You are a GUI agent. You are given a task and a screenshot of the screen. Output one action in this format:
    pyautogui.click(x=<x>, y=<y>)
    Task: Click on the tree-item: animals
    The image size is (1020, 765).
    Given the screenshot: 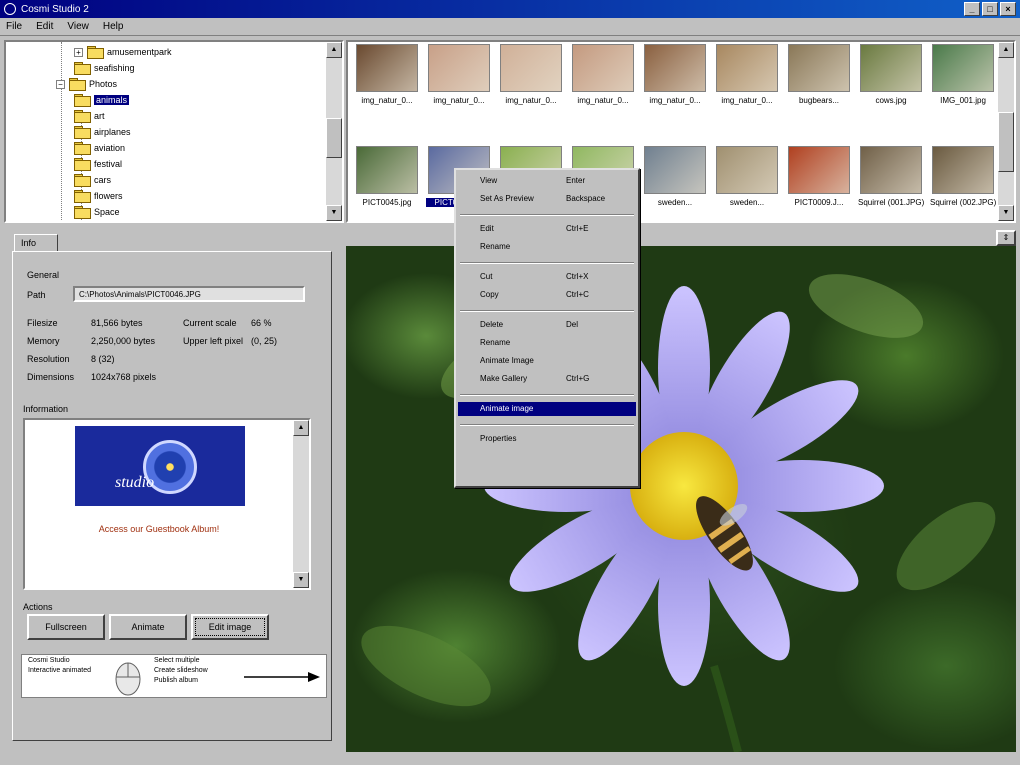 What is the action you would take?
    pyautogui.click(x=102, y=100)
    